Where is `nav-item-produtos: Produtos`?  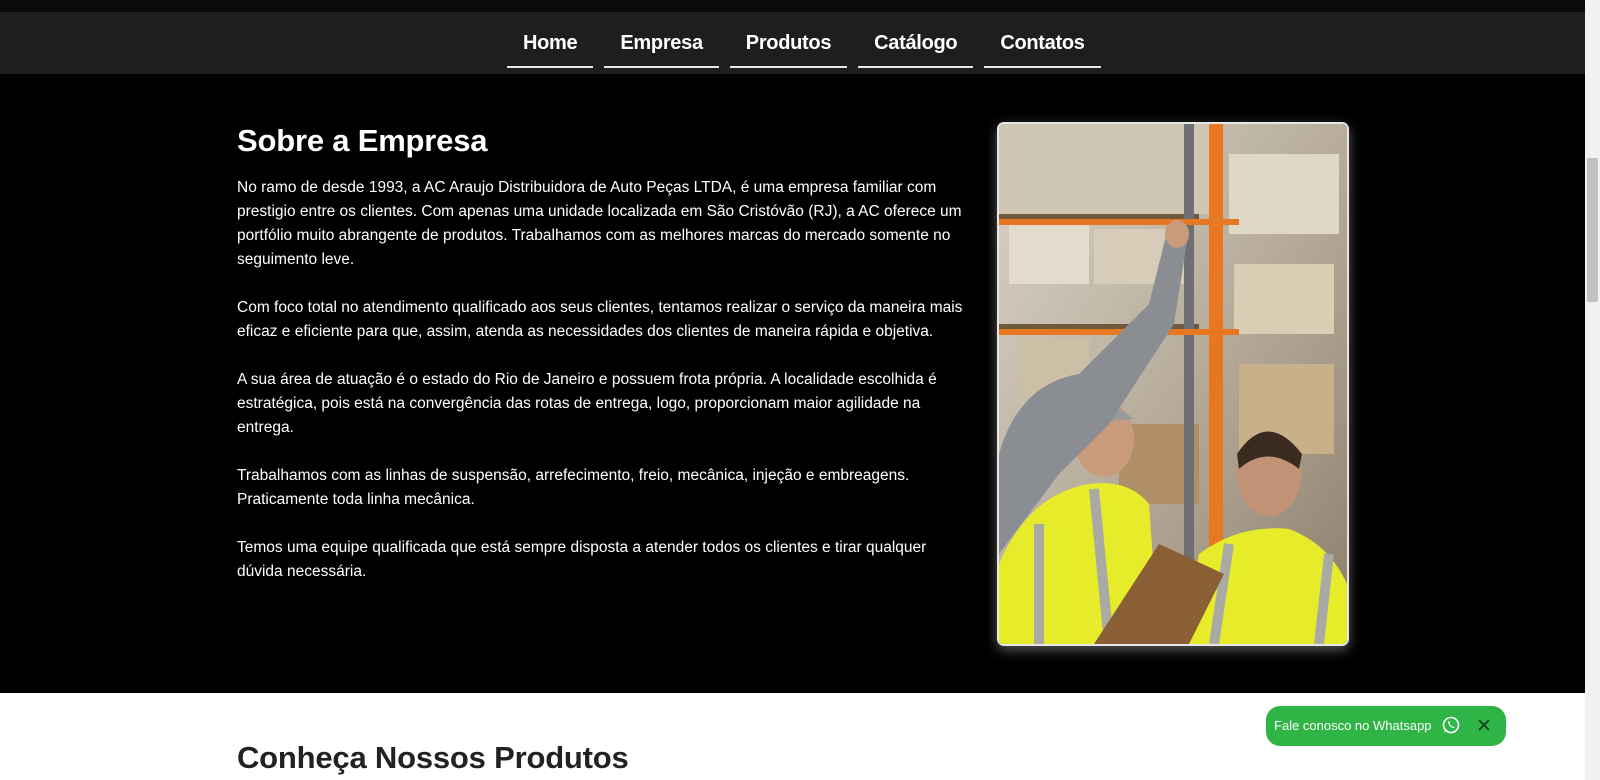 nav-item-produtos: Produtos is located at coordinates (788, 40).